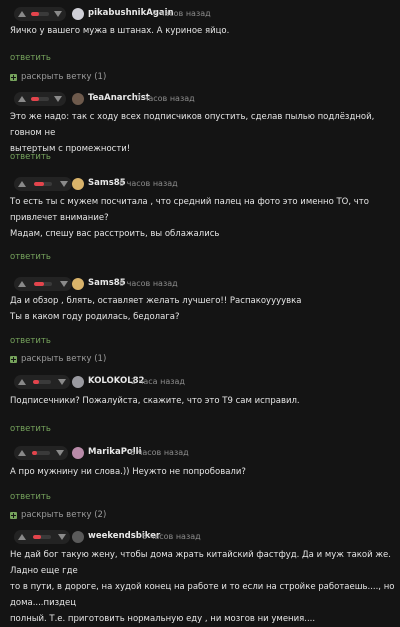  Describe the element at coordinates (200, 453) in the screenshot. I see `comment-header: MarikaPolli 6 часов назад` at that location.